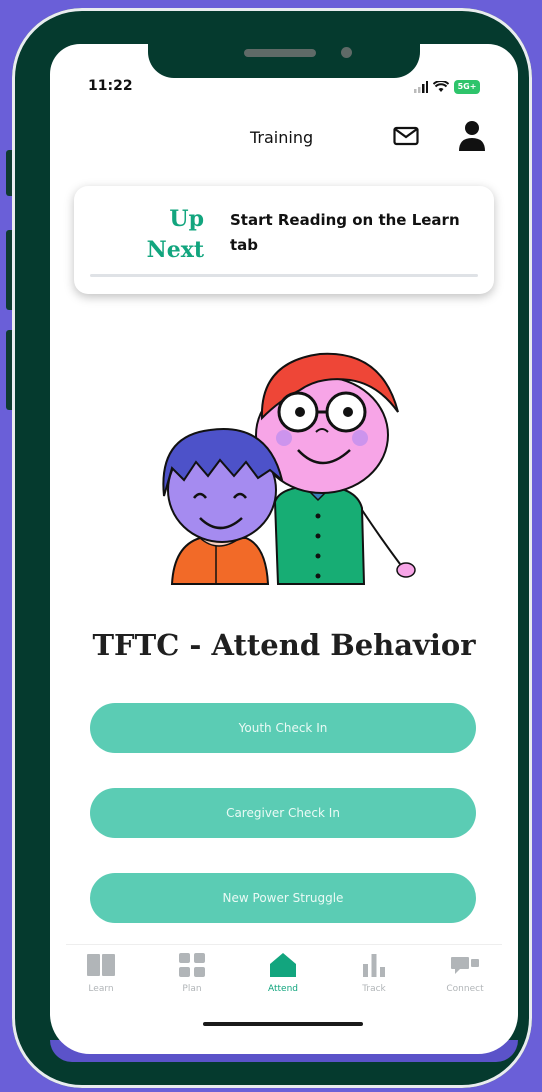 Image resolution: width=542 pixels, height=1092 pixels. What do you see at coordinates (406, 136) in the screenshot?
I see `mail-icon` at bounding box center [406, 136].